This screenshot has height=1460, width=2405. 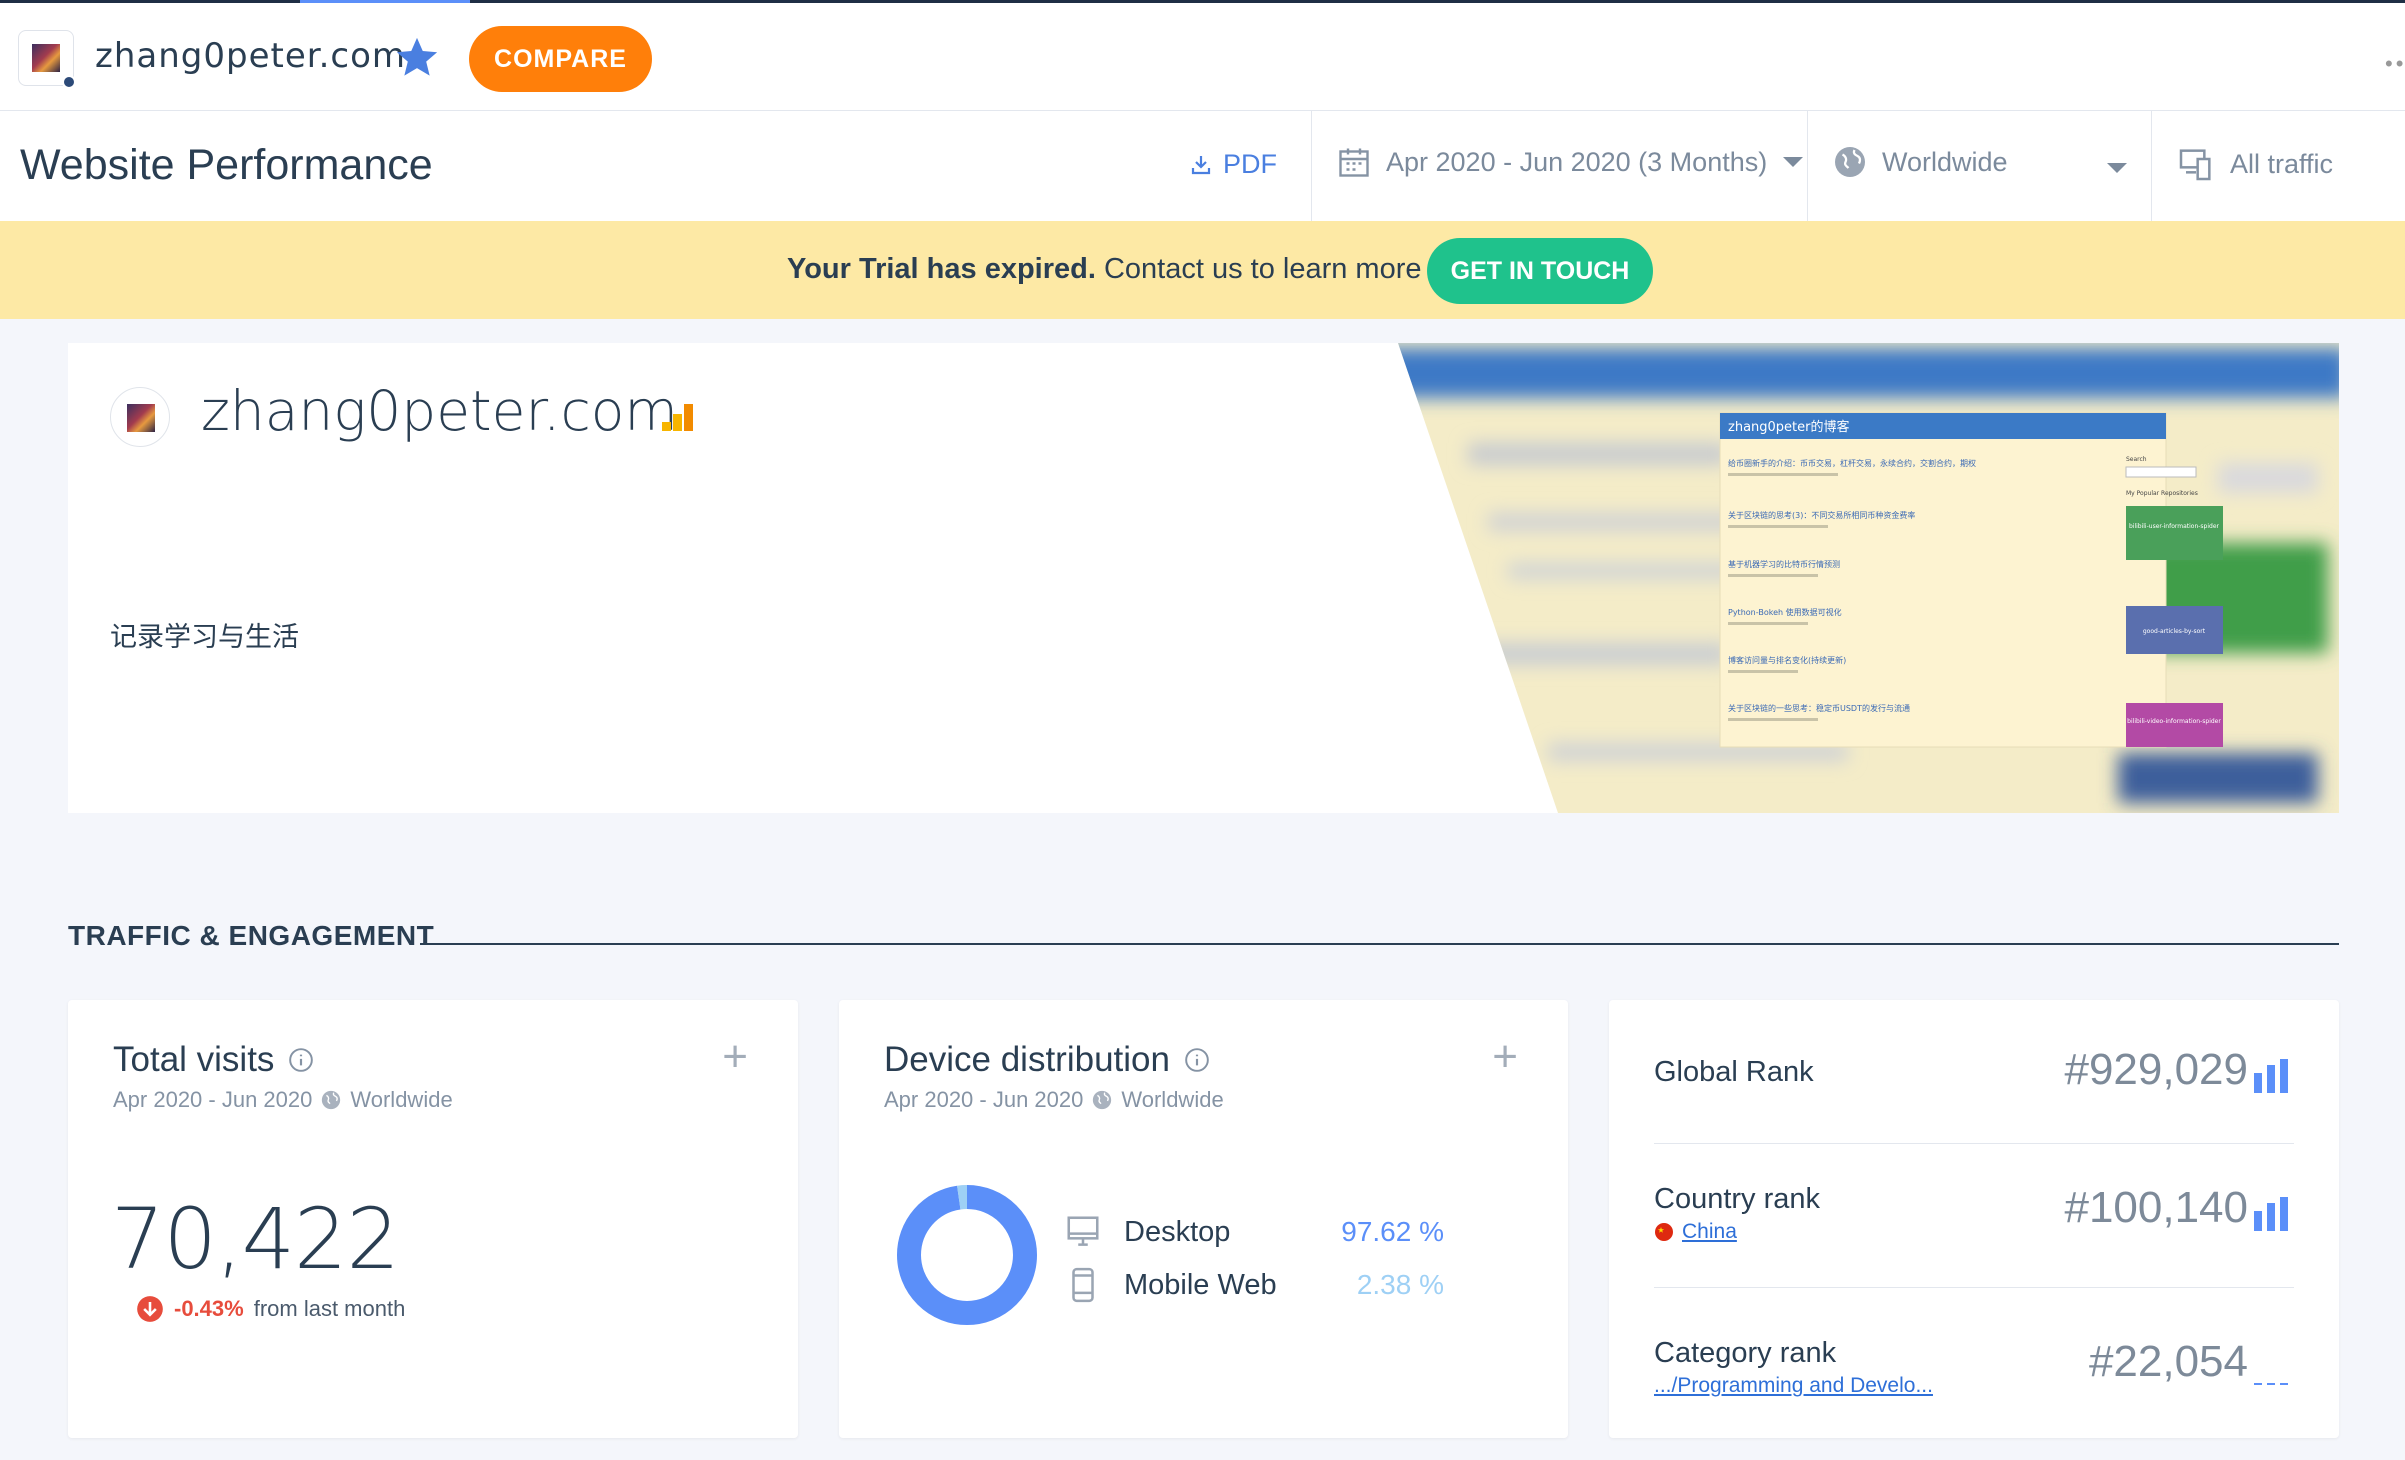 I want to click on thumbnail-post: 给币圈新手的介绍：币币交易，杠杆交易，永续合约，交割合约，期权, so click(x=1852, y=463).